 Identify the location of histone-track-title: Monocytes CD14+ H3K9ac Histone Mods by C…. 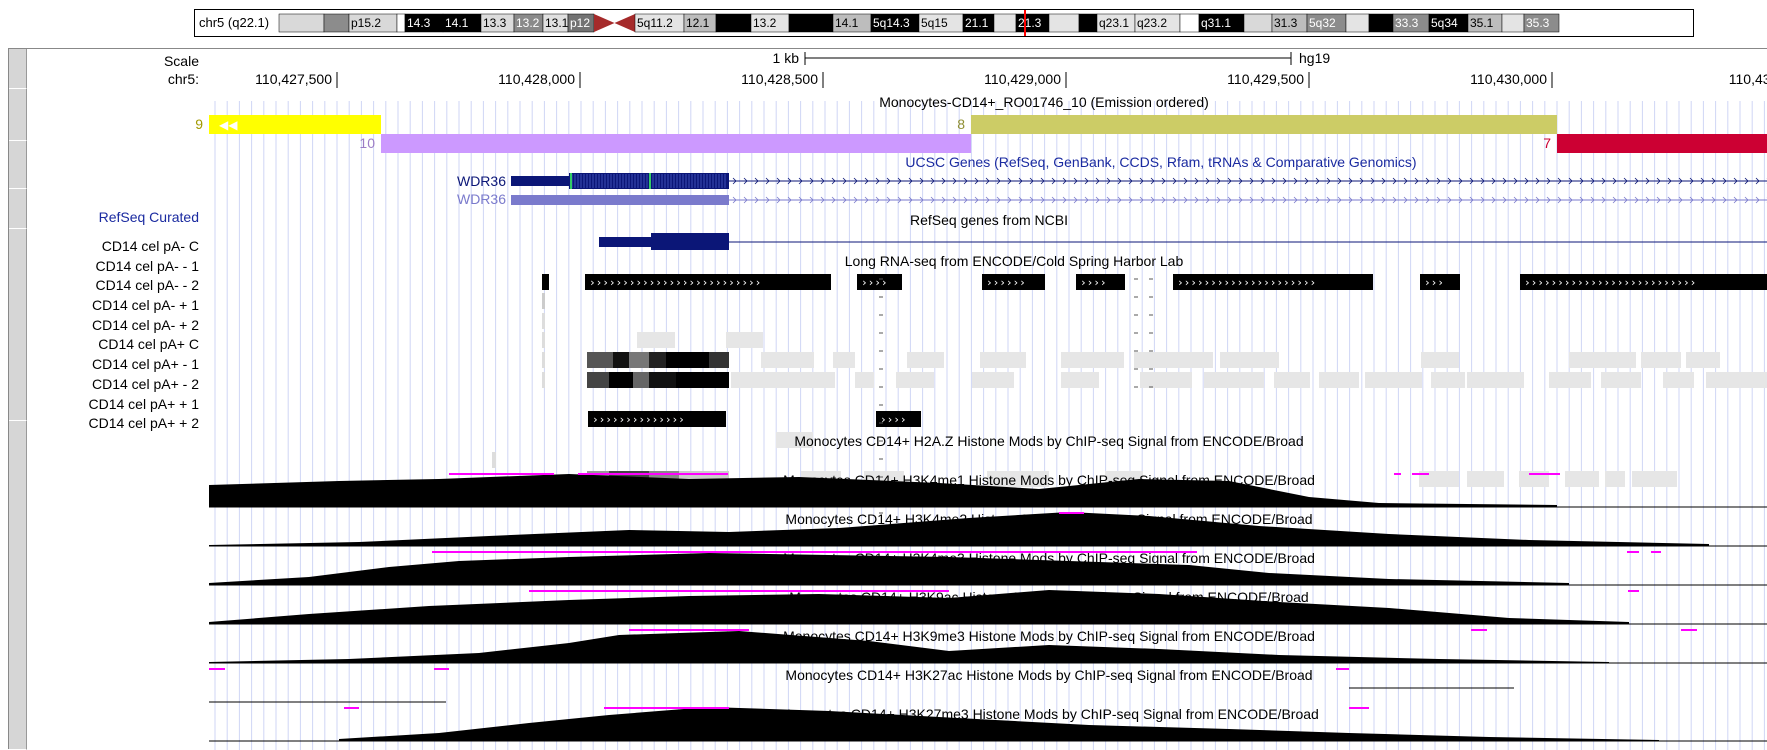
(1048, 597).